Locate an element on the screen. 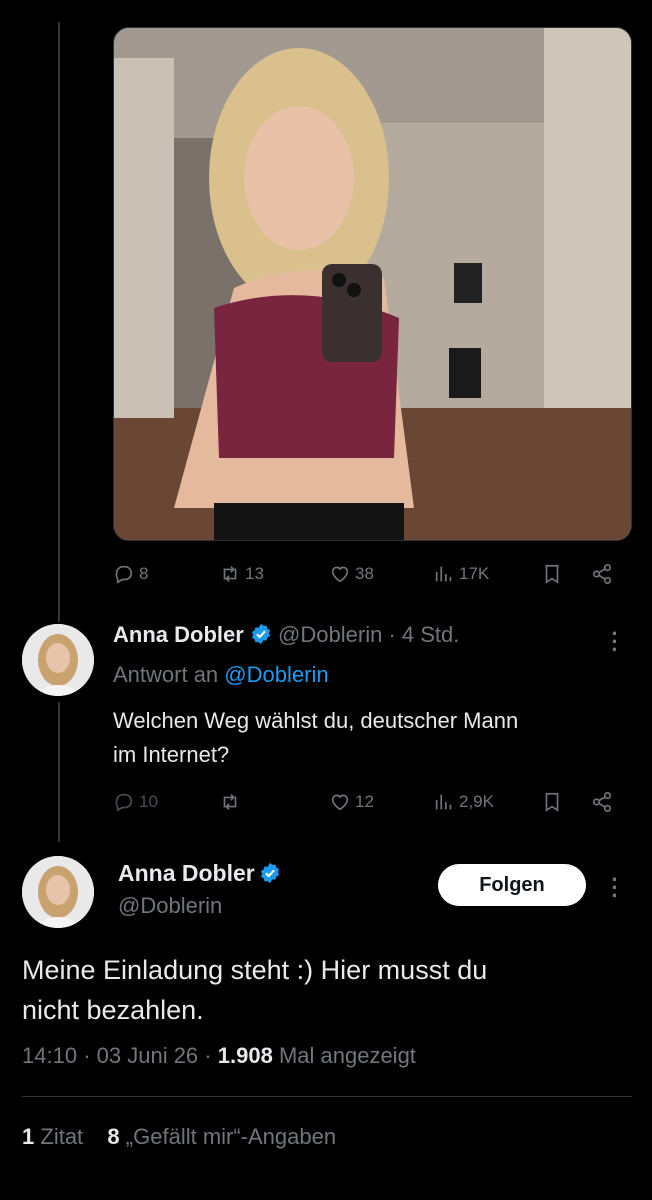  tweet-date: 03 Juni 26 is located at coordinates (148, 1055).